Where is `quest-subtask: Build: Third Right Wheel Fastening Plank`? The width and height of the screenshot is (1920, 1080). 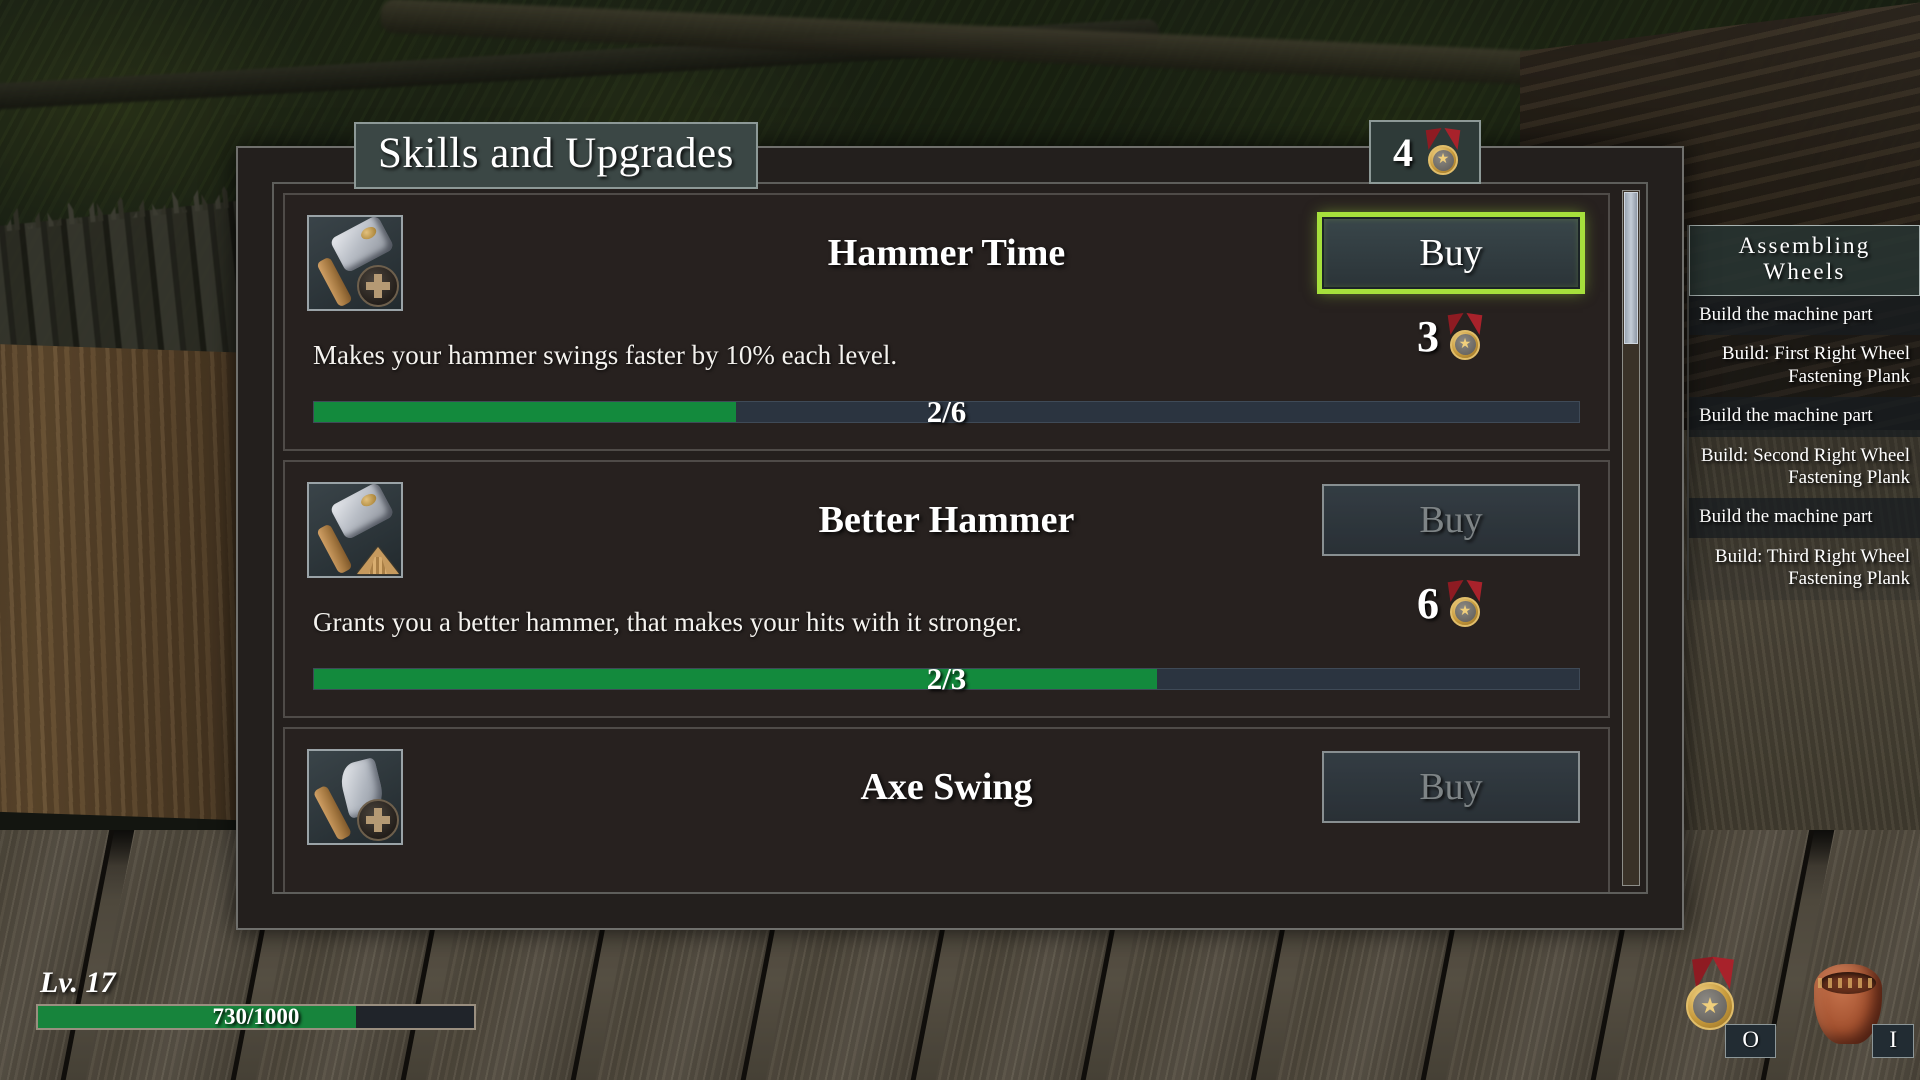
quest-subtask: Build: Third Right Wheel Fastening Plank is located at coordinates (1804, 568).